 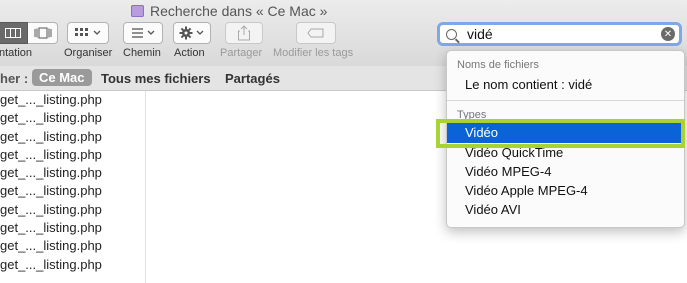 I want to click on view-mode-segmented, so click(x=29, y=33).